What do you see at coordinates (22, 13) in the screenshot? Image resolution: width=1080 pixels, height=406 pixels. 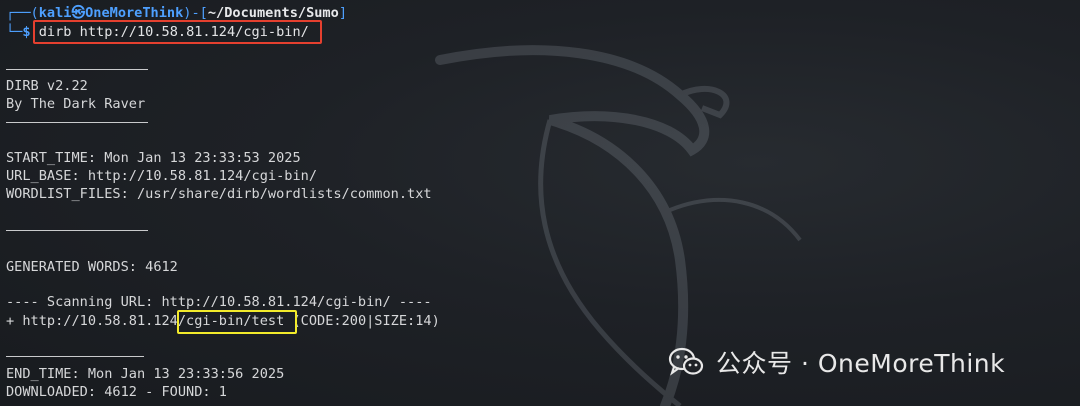 I see `prompt-frame-left: ┌──(` at bounding box center [22, 13].